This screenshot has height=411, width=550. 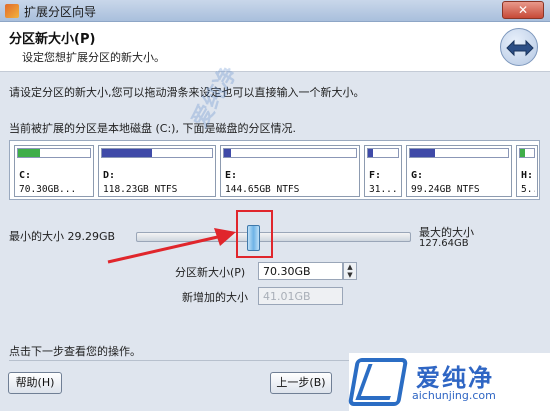 What do you see at coordinates (35, 383) in the screenshot?
I see `help-button: 帮助(H)` at bounding box center [35, 383].